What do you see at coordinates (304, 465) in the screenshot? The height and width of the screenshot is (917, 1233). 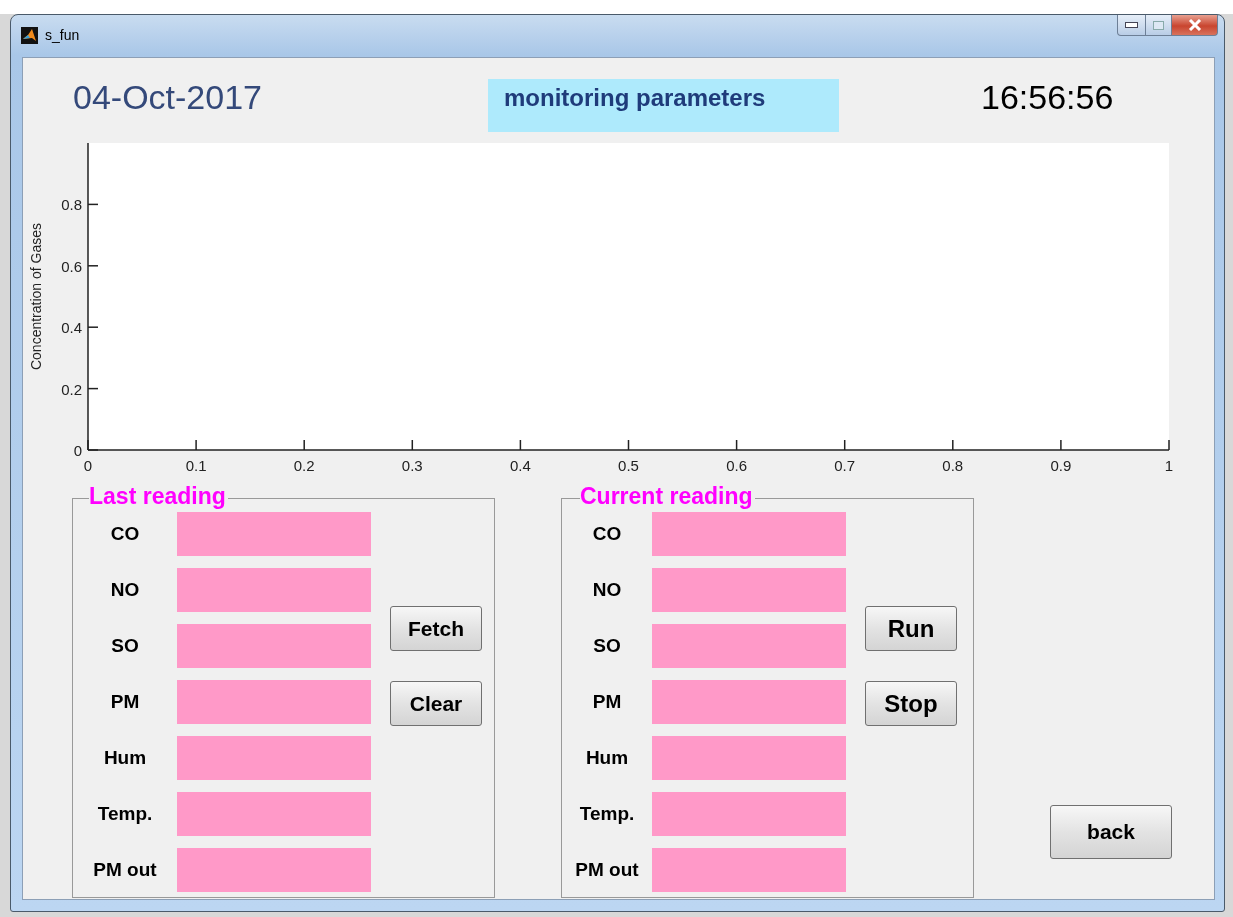 I see `x-tick-label: 0.2` at bounding box center [304, 465].